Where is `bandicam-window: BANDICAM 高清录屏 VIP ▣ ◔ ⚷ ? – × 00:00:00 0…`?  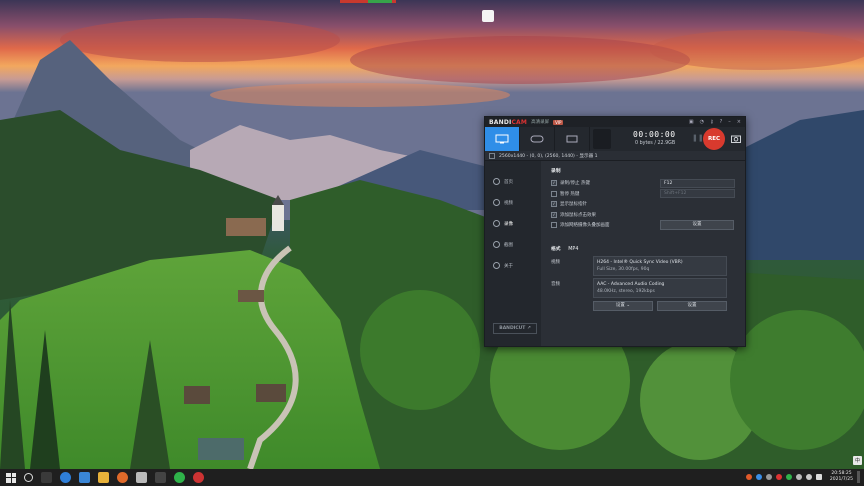 bandicam-window: BANDICAM 高清录屏 VIP ▣ ◔ ⚷ ? – × 00:00:00 0… is located at coordinates (615, 231).